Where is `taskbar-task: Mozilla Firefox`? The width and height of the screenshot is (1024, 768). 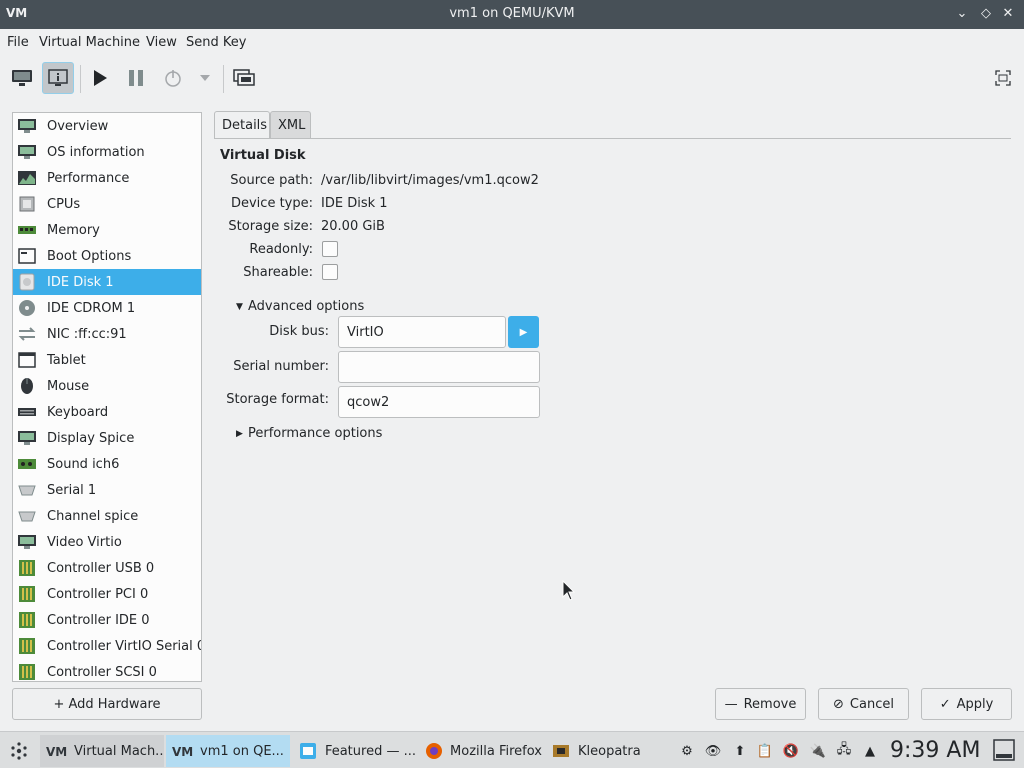 taskbar-task: Mozilla Firefox is located at coordinates (480, 751).